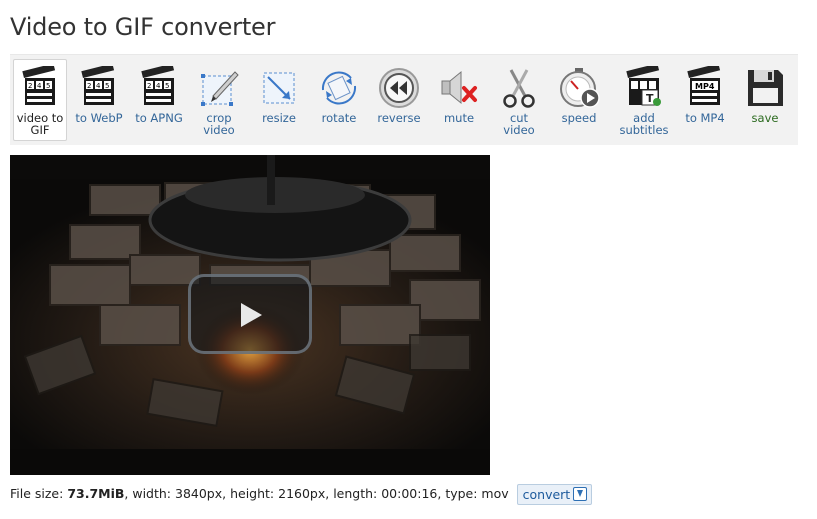 The width and height of the screenshot is (817, 519). I want to click on file-size-value: 73.7MiB, so click(96, 493).